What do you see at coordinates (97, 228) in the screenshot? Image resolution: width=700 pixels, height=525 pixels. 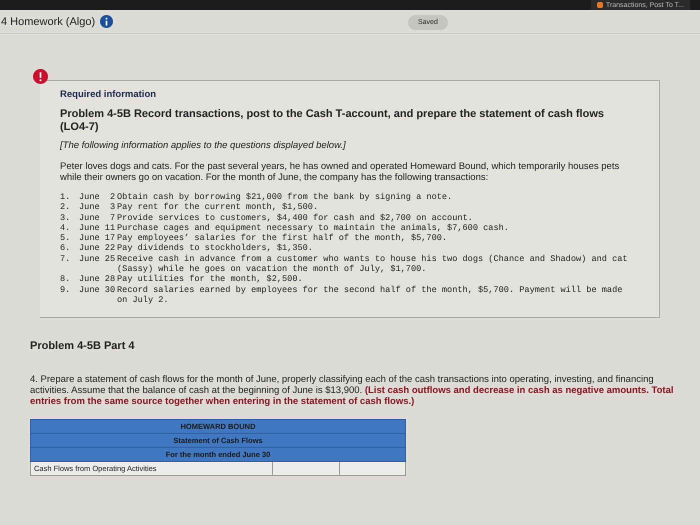 I see `transaction-date: June 11` at bounding box center [97, 228].